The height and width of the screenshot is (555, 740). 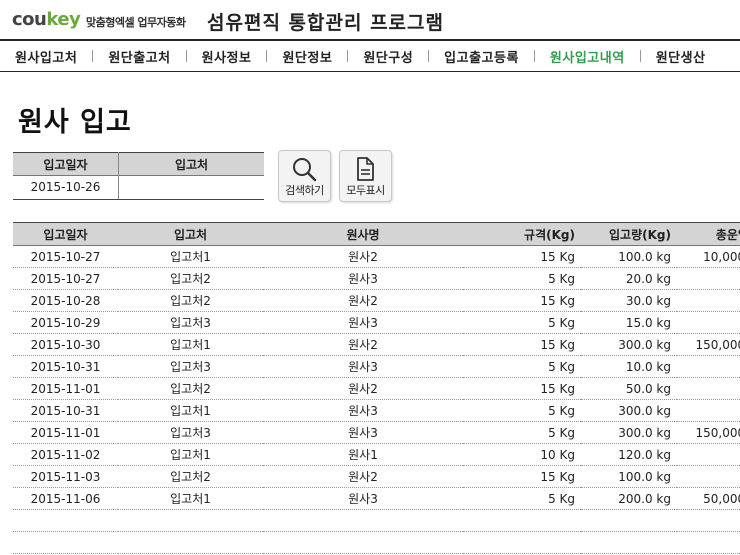 I want to click on table-row: 2015-10-29 입고처3 원사3 5 Kg 15.0 kg, so click(x=376, y=322).